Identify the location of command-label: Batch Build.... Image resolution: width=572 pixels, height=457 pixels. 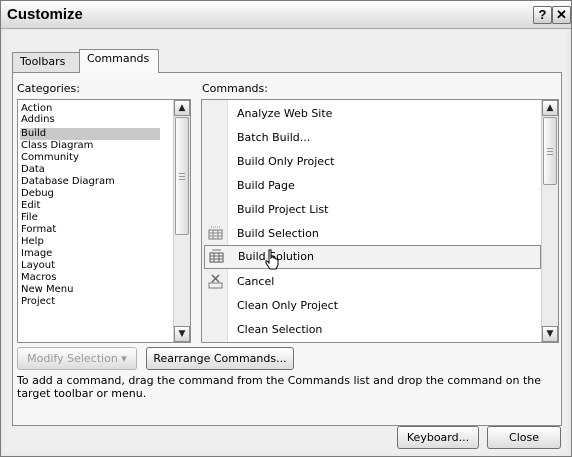
(274, 137).